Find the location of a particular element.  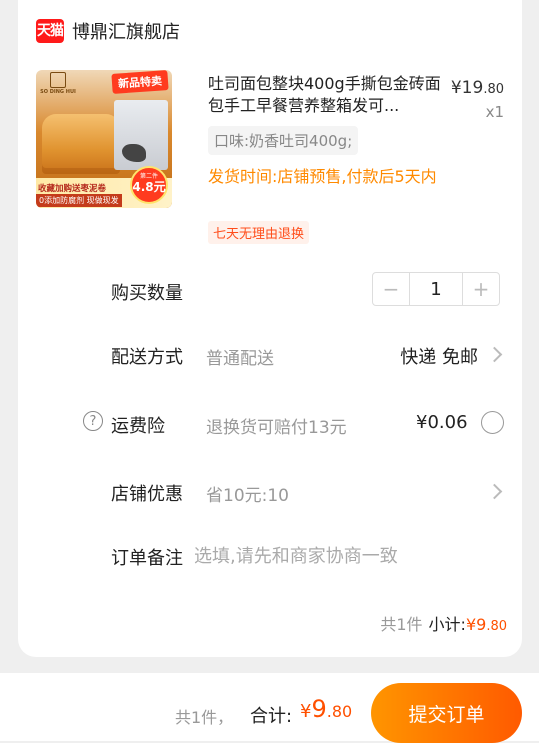

insurance-description: 退换货可赔付13元 is located at coordinates (276, 428).